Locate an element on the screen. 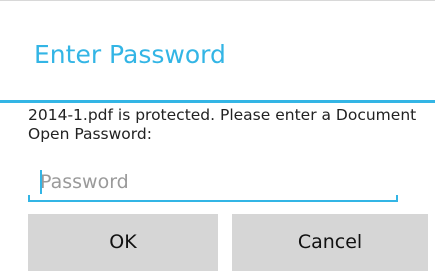 The image size is (435, 271). password-input is located at coordinates (213, 182).